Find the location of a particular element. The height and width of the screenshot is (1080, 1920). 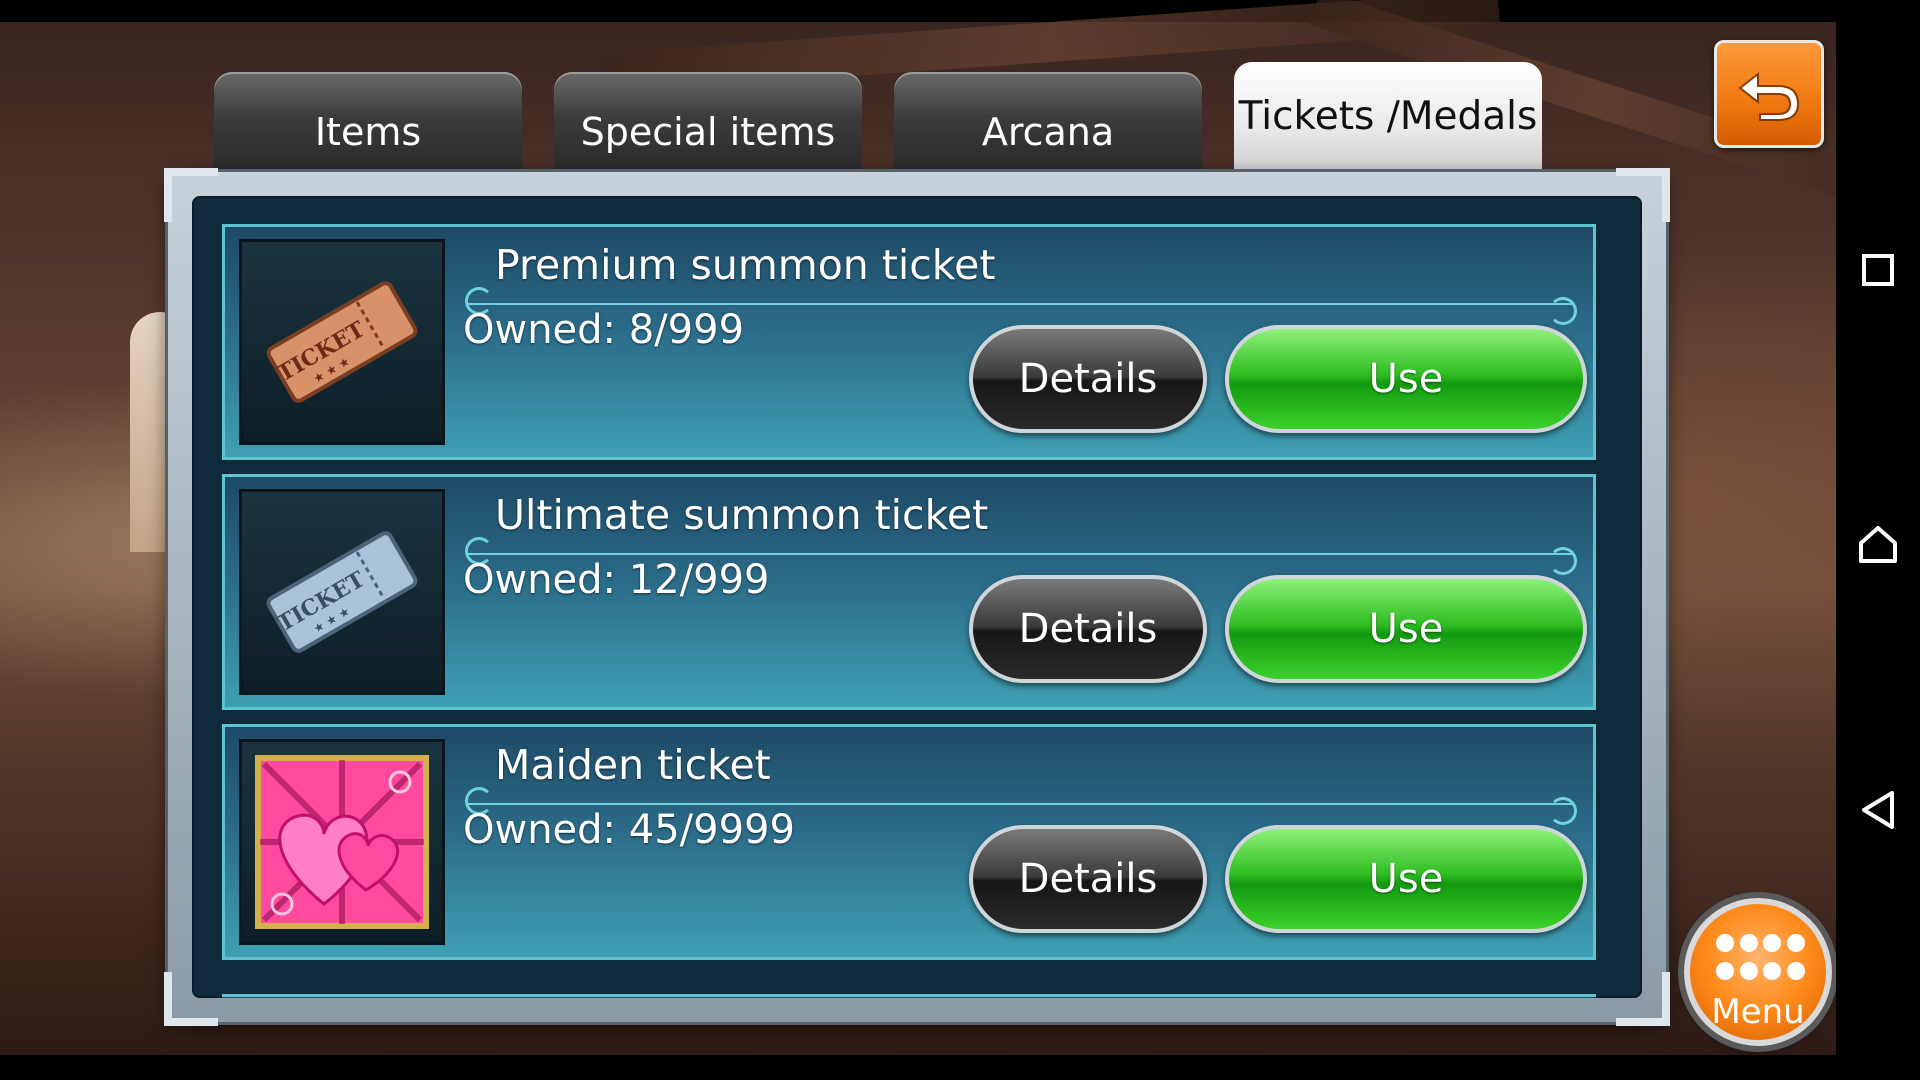

back-button is located at coordinates (1769, 94).